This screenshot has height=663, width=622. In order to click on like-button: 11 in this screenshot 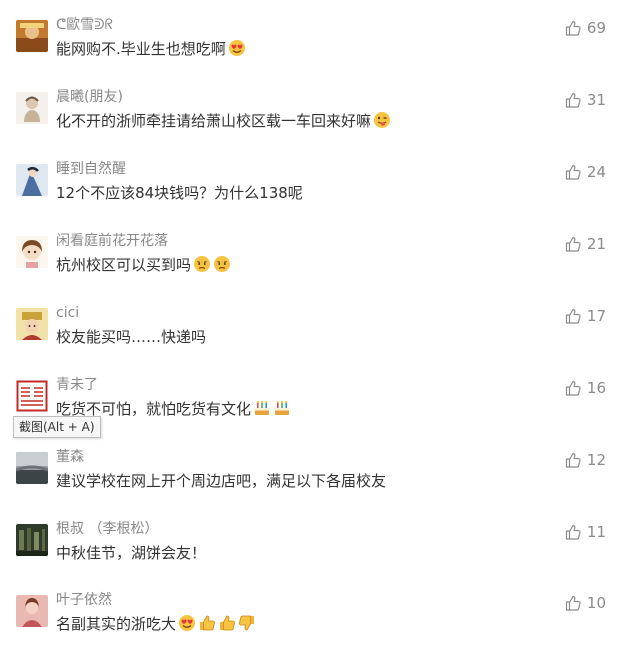, I will do `click(585, 532)`.